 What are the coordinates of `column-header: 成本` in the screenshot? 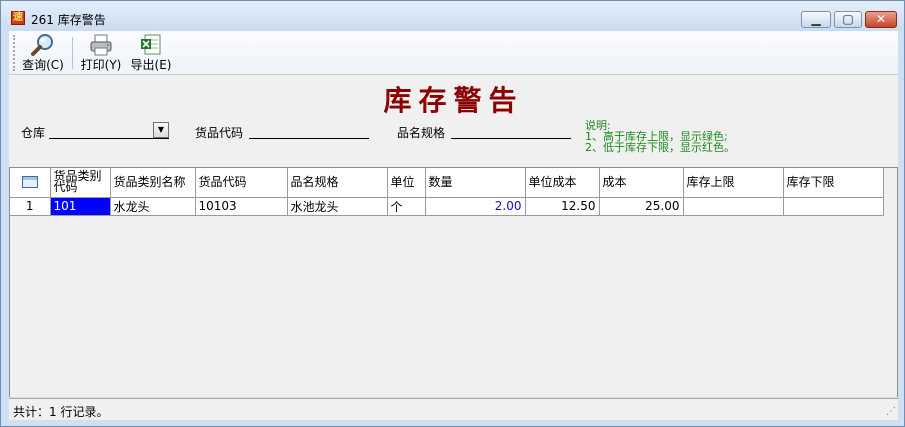 It's located at (641, 183).